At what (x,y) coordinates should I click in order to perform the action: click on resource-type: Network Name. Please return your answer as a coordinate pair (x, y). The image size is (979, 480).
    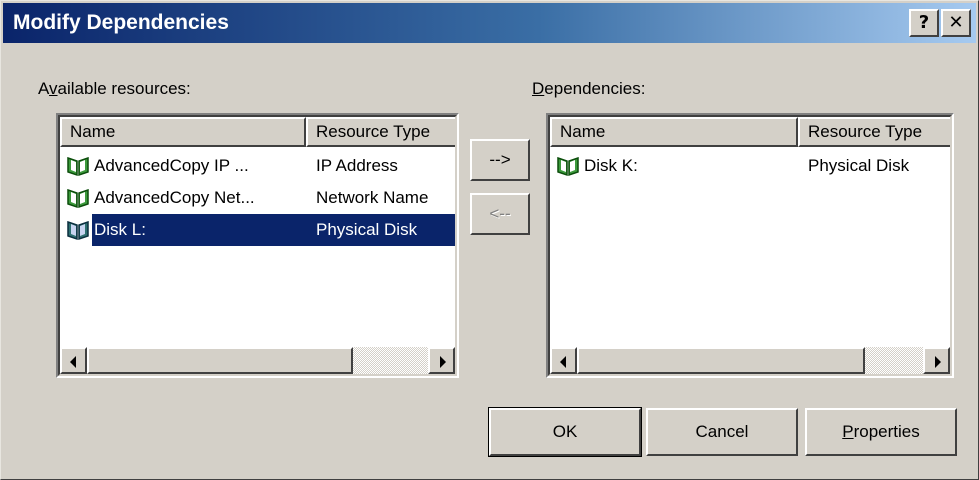
    Looking at the image, I should click on (372, 197).